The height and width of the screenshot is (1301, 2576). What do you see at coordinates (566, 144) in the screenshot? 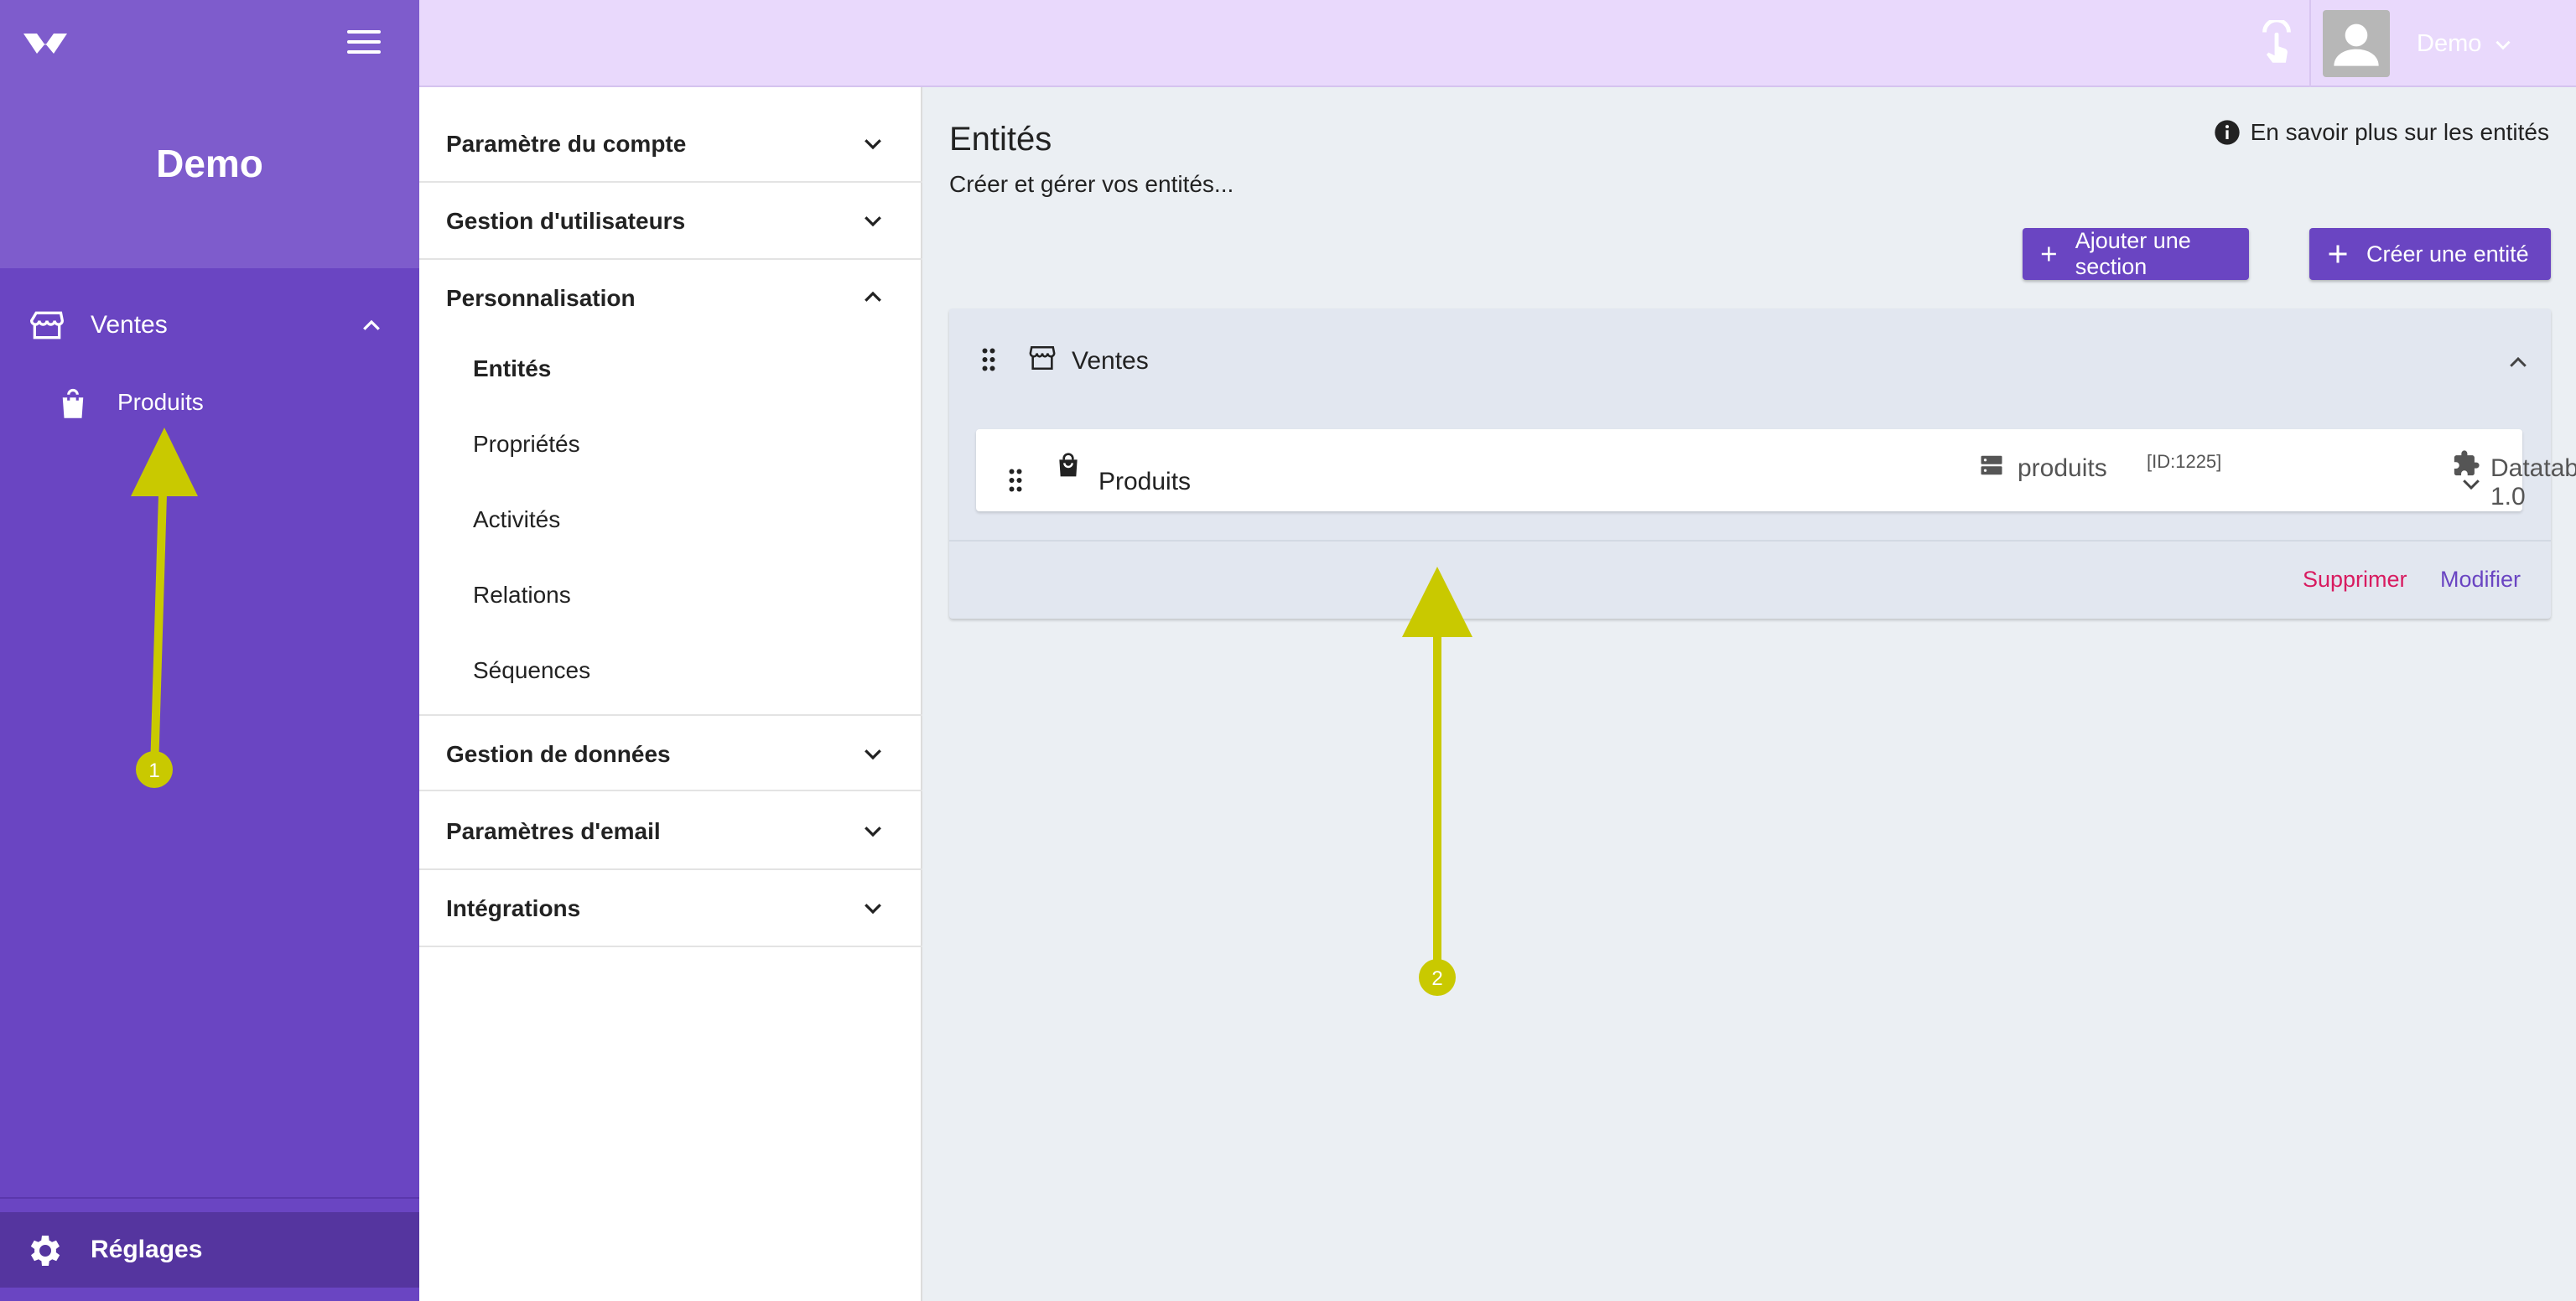
I see `accordion-label: Paramètre du compte` at bounding box center [566, 144].